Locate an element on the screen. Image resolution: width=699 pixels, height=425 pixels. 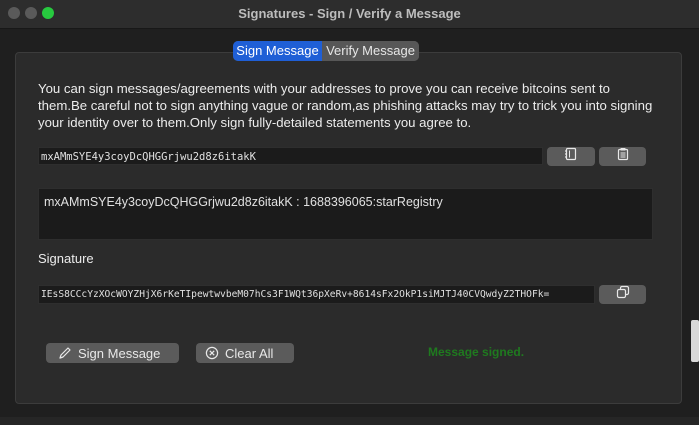
status-message: Message signed. is located at coordinates (476, 352).